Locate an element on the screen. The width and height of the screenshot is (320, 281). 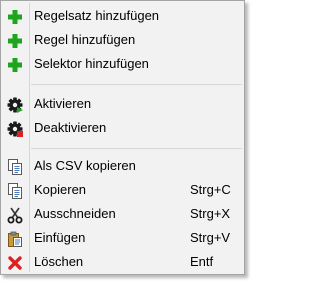
menu-item-add-ruleset: Regelsatz hinzufügen is located at coordinates (122, 16).